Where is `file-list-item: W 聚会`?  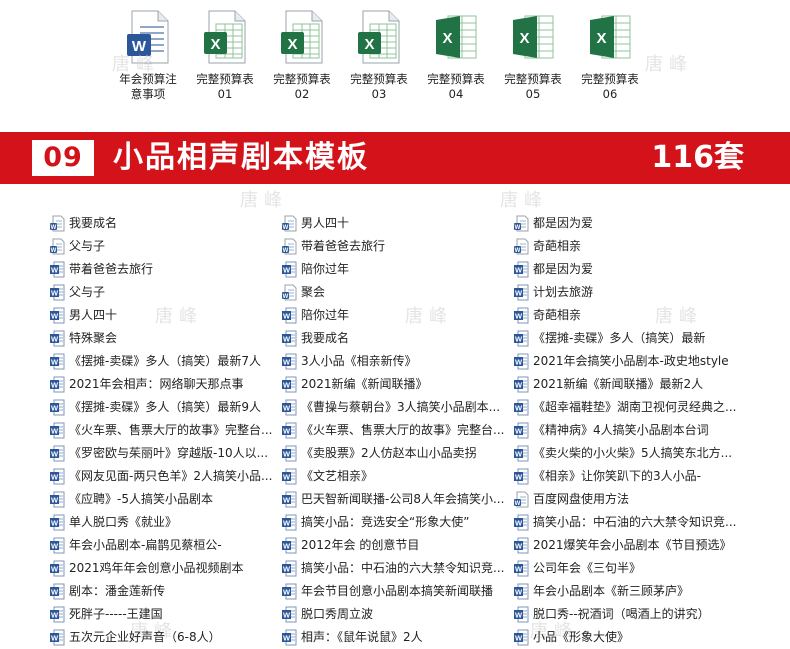 file-list-item: W 聚会 is located at coordinates (398, 292).